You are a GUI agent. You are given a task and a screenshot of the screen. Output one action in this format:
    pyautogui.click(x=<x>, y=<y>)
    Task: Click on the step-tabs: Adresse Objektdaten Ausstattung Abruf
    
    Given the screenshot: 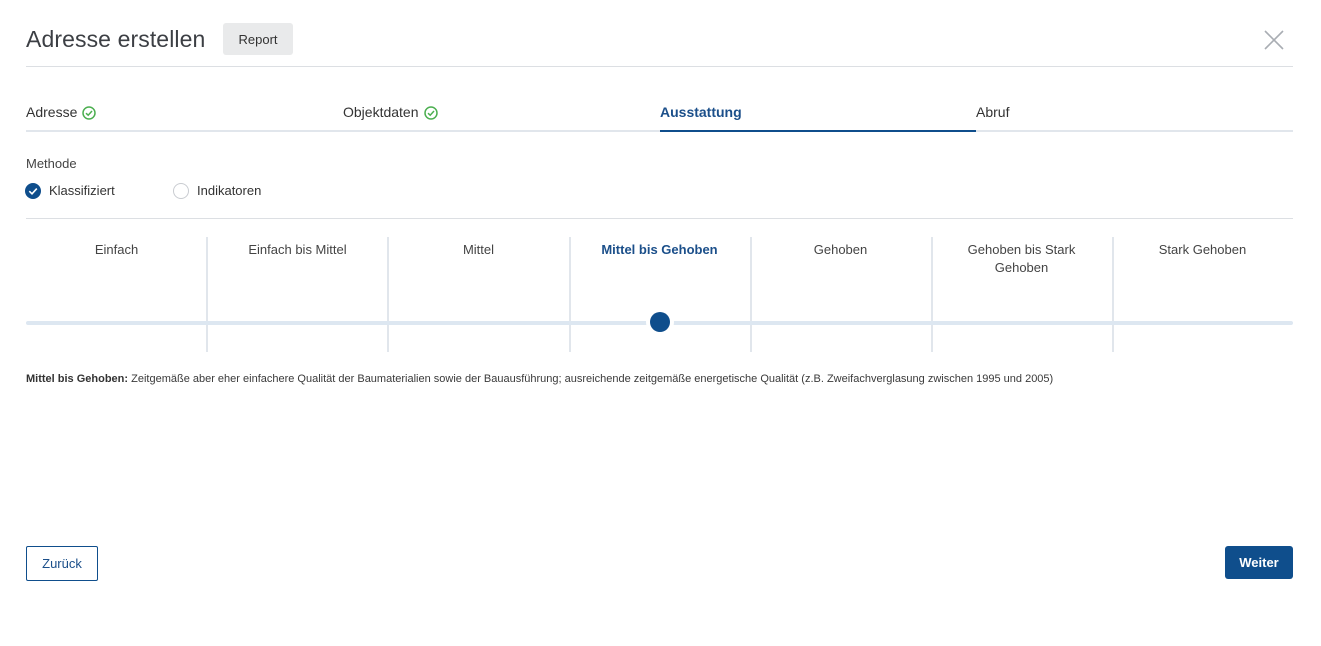 What is the action you would take?
    pyautogui.click(x=659, y=115)
    